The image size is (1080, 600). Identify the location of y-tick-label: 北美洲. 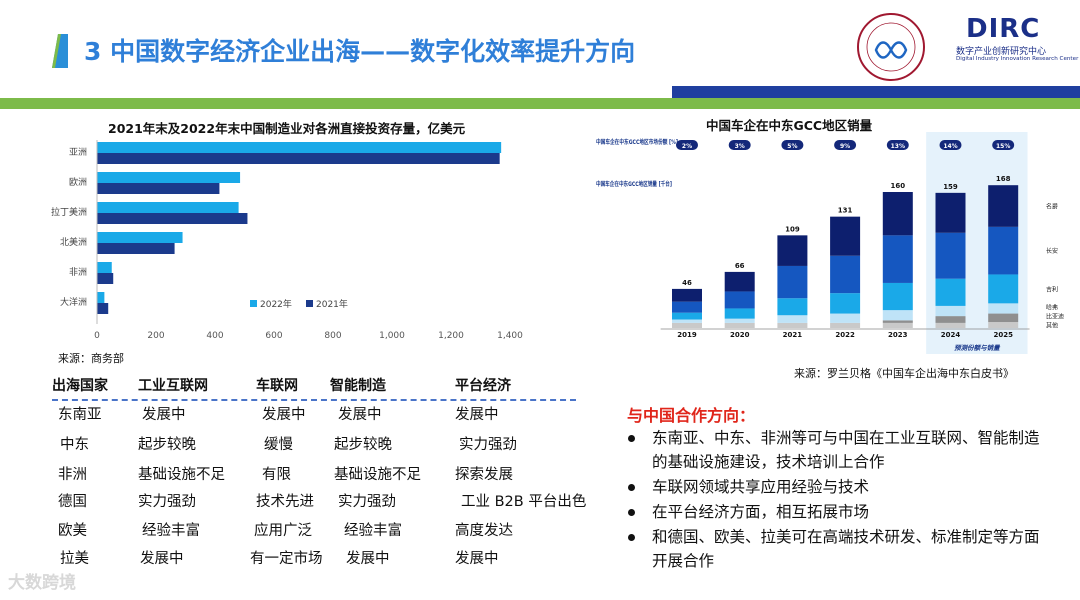
(73, 242).